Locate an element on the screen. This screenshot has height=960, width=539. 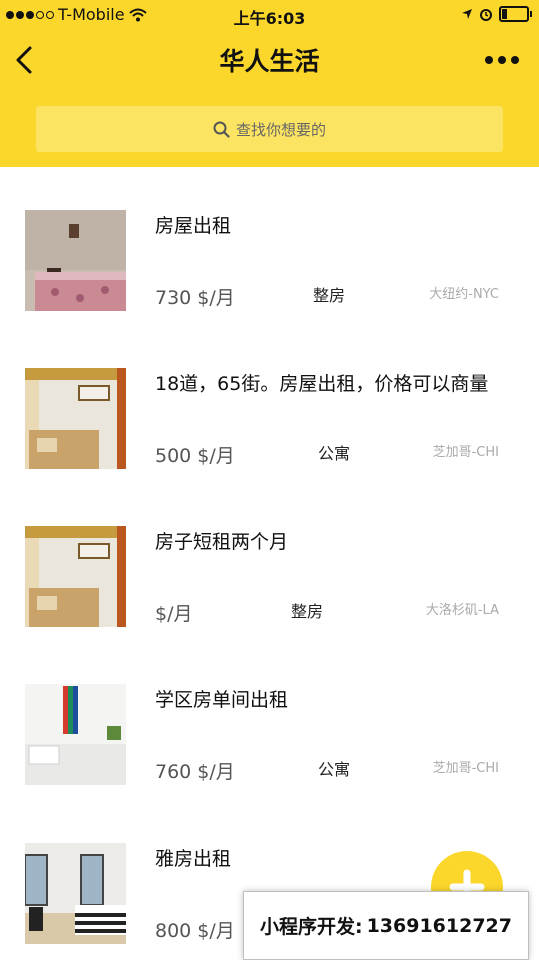
battery-icon is located at coordinates (515, 14).